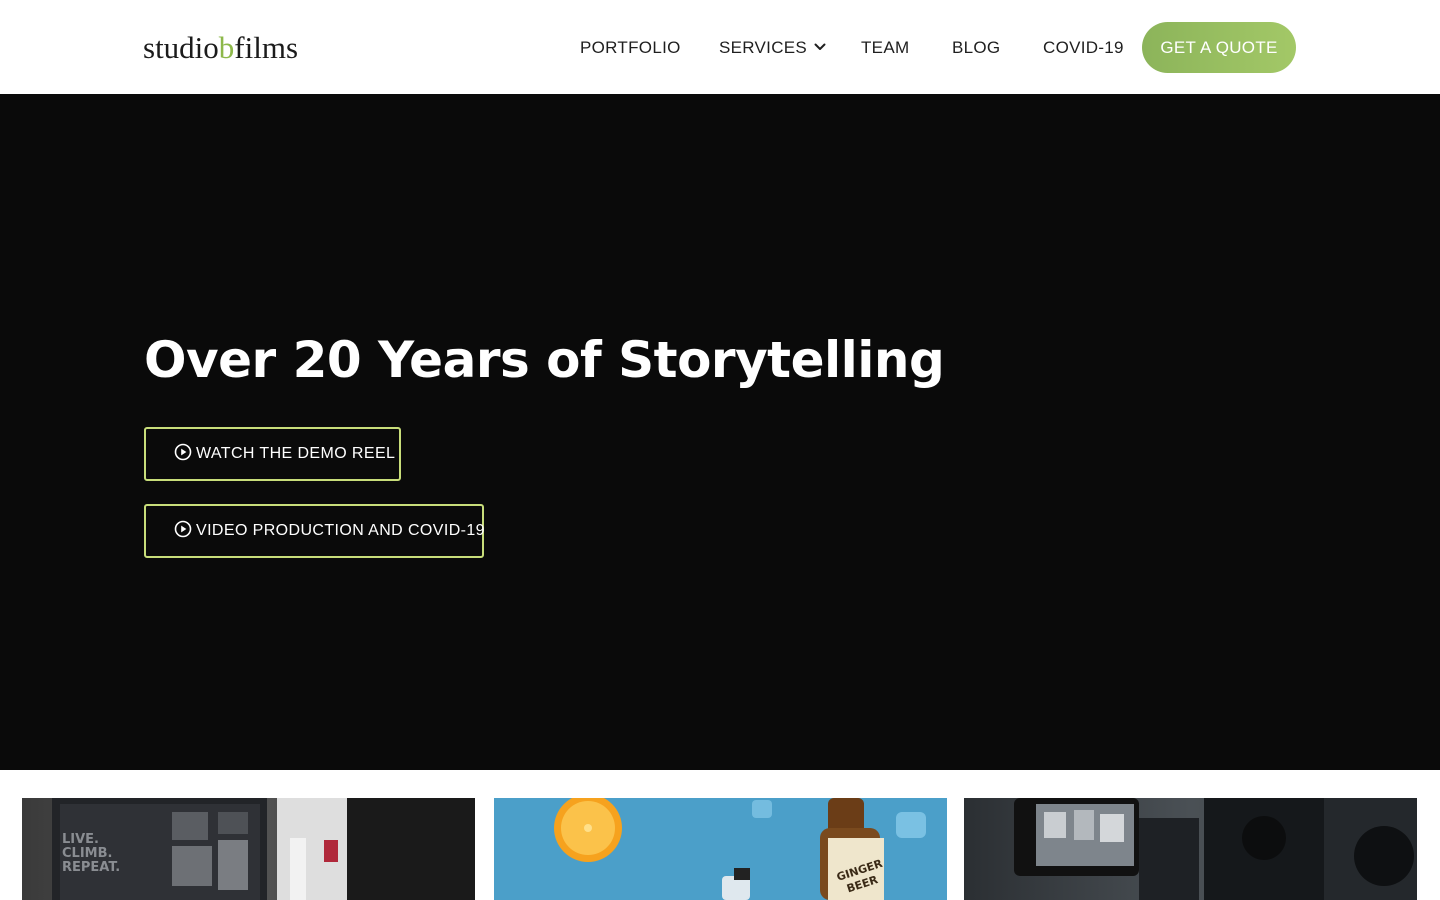 Image resolution: width=1440 pixels, height=900 pixels. I want to click on nav-services: SERVICES, so click(773, 48).